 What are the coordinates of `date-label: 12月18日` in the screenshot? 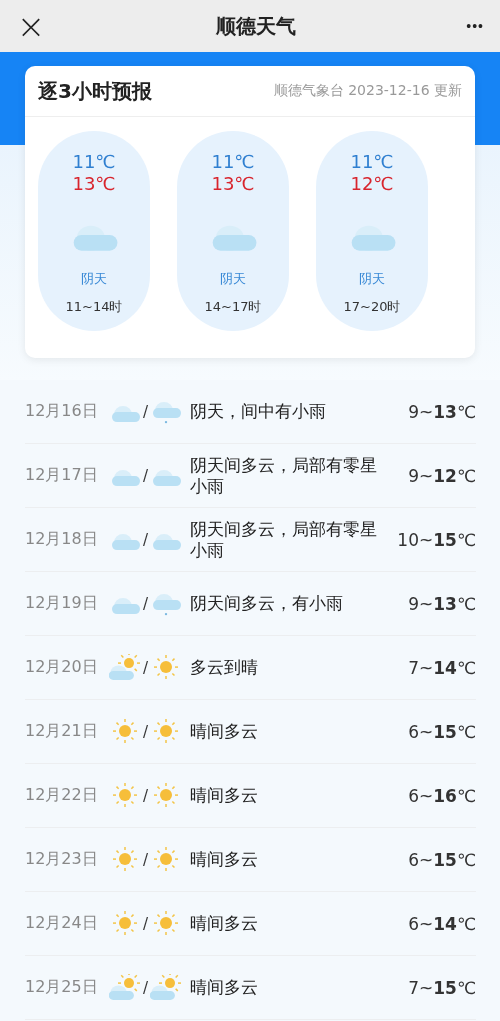 It's located at (62, 539).